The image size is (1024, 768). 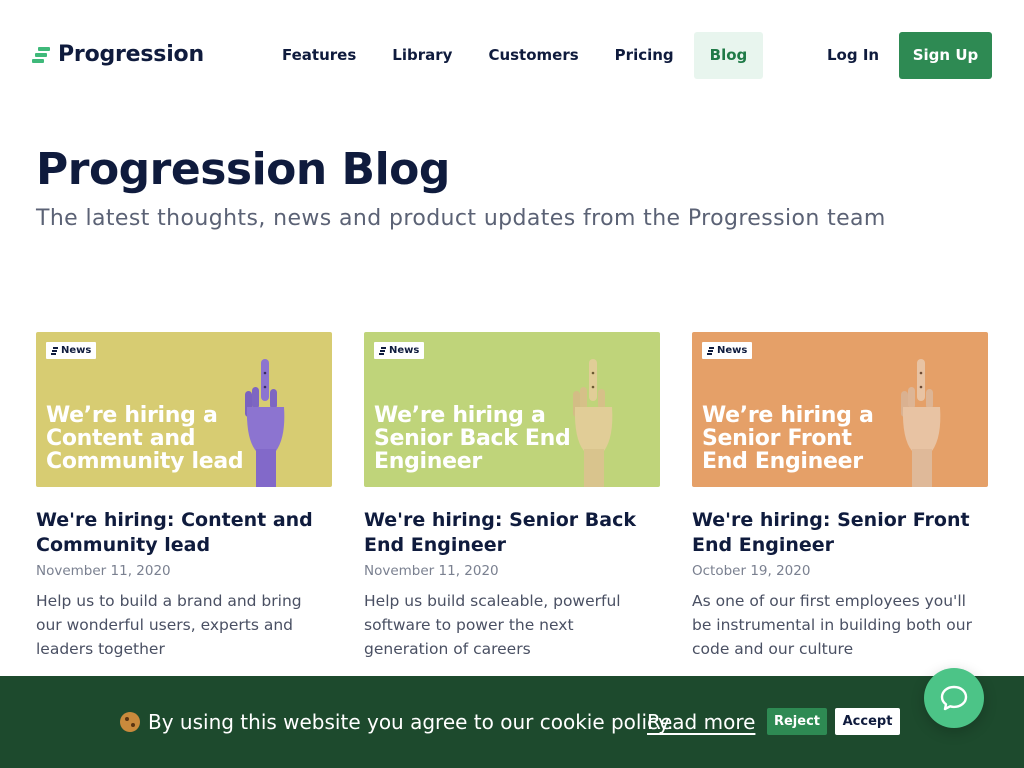 What do you see at coordinates (788, 438) in the screenshot?
I see `image-headline: We’re hiring a Senior Front End Engineer` at bounding box center [788, 438].